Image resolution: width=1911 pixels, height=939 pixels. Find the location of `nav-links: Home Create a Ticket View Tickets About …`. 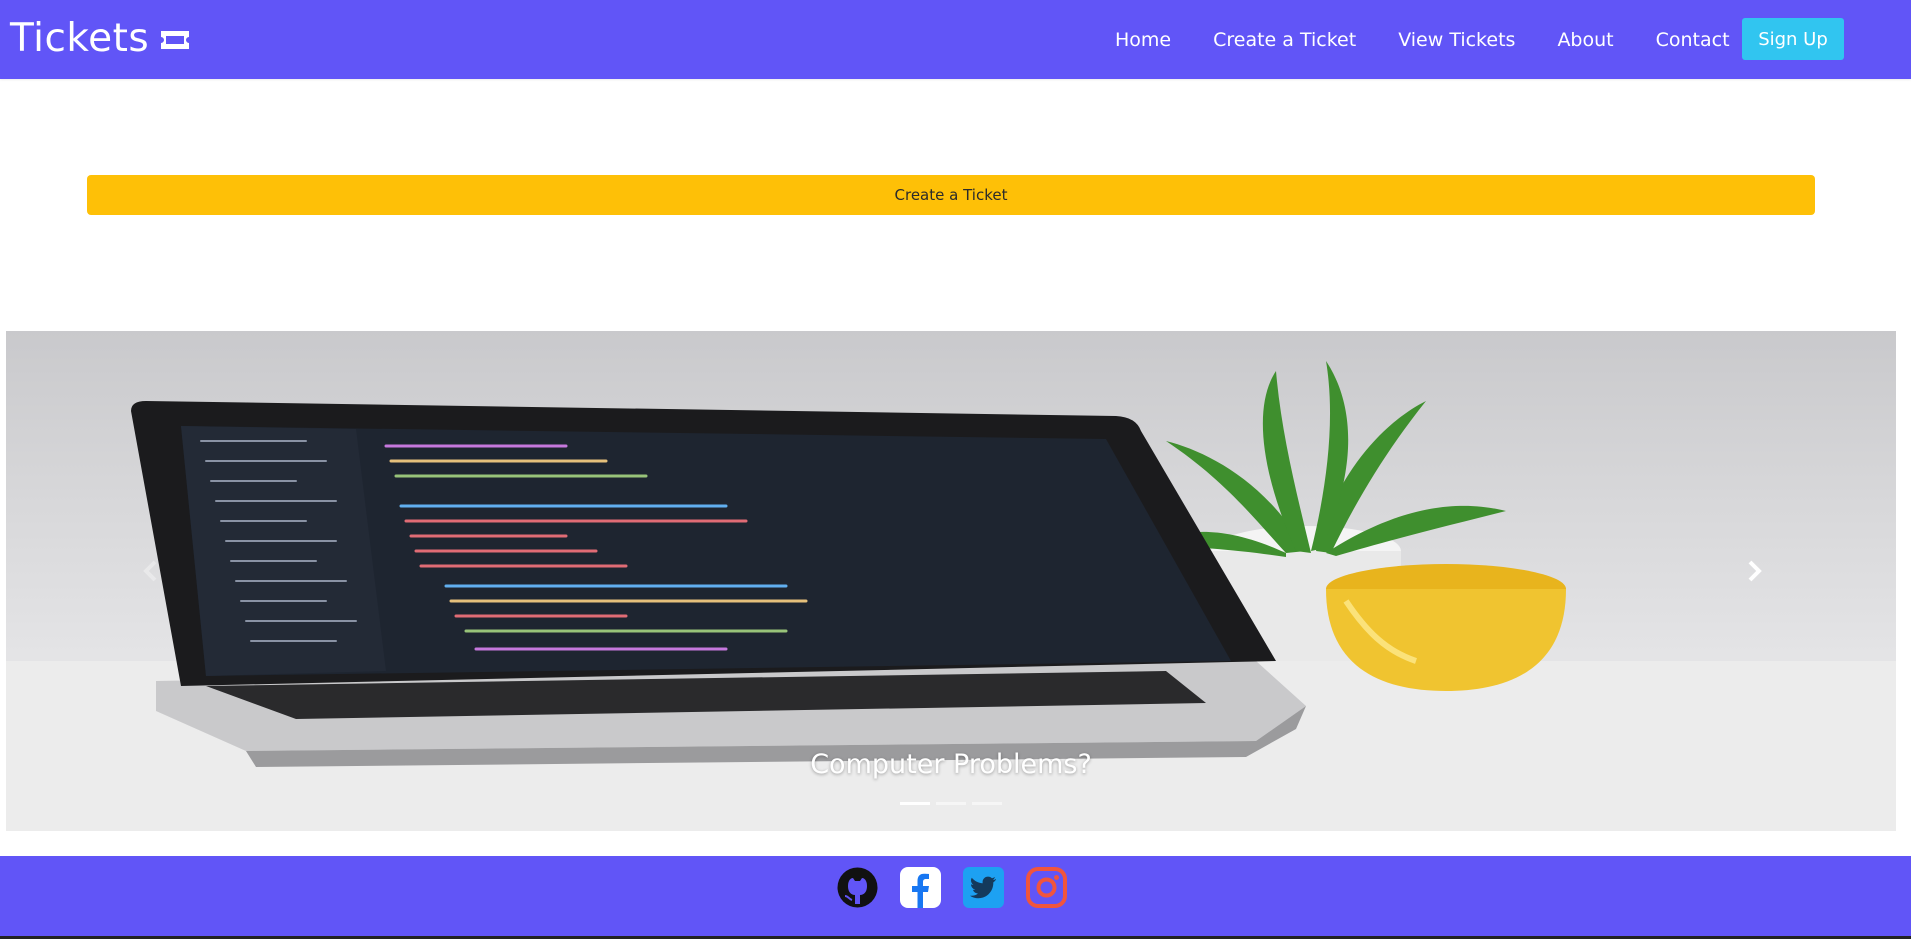

nav-links: Home Create a Ticket View Tickets About … is located at coordinates (1443, 39).